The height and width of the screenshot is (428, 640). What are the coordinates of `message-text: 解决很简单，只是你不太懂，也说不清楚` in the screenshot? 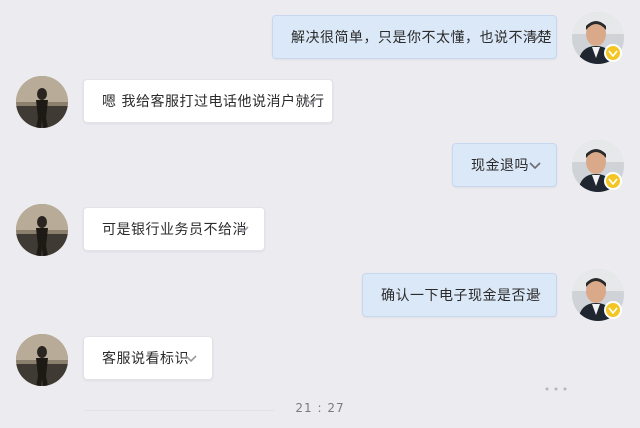 It's located at (421, 38).